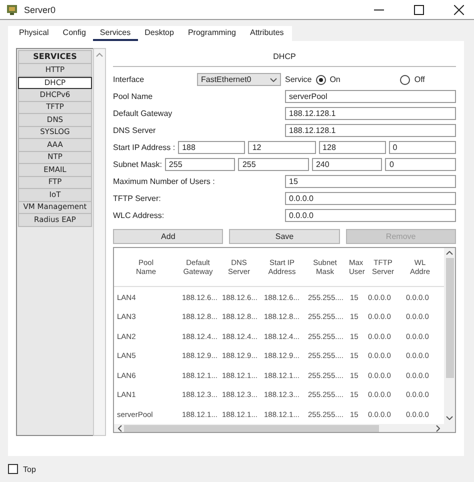 This screenshot has width=474, height=482. I want to click on field-label: Interface, so click(129, 79).